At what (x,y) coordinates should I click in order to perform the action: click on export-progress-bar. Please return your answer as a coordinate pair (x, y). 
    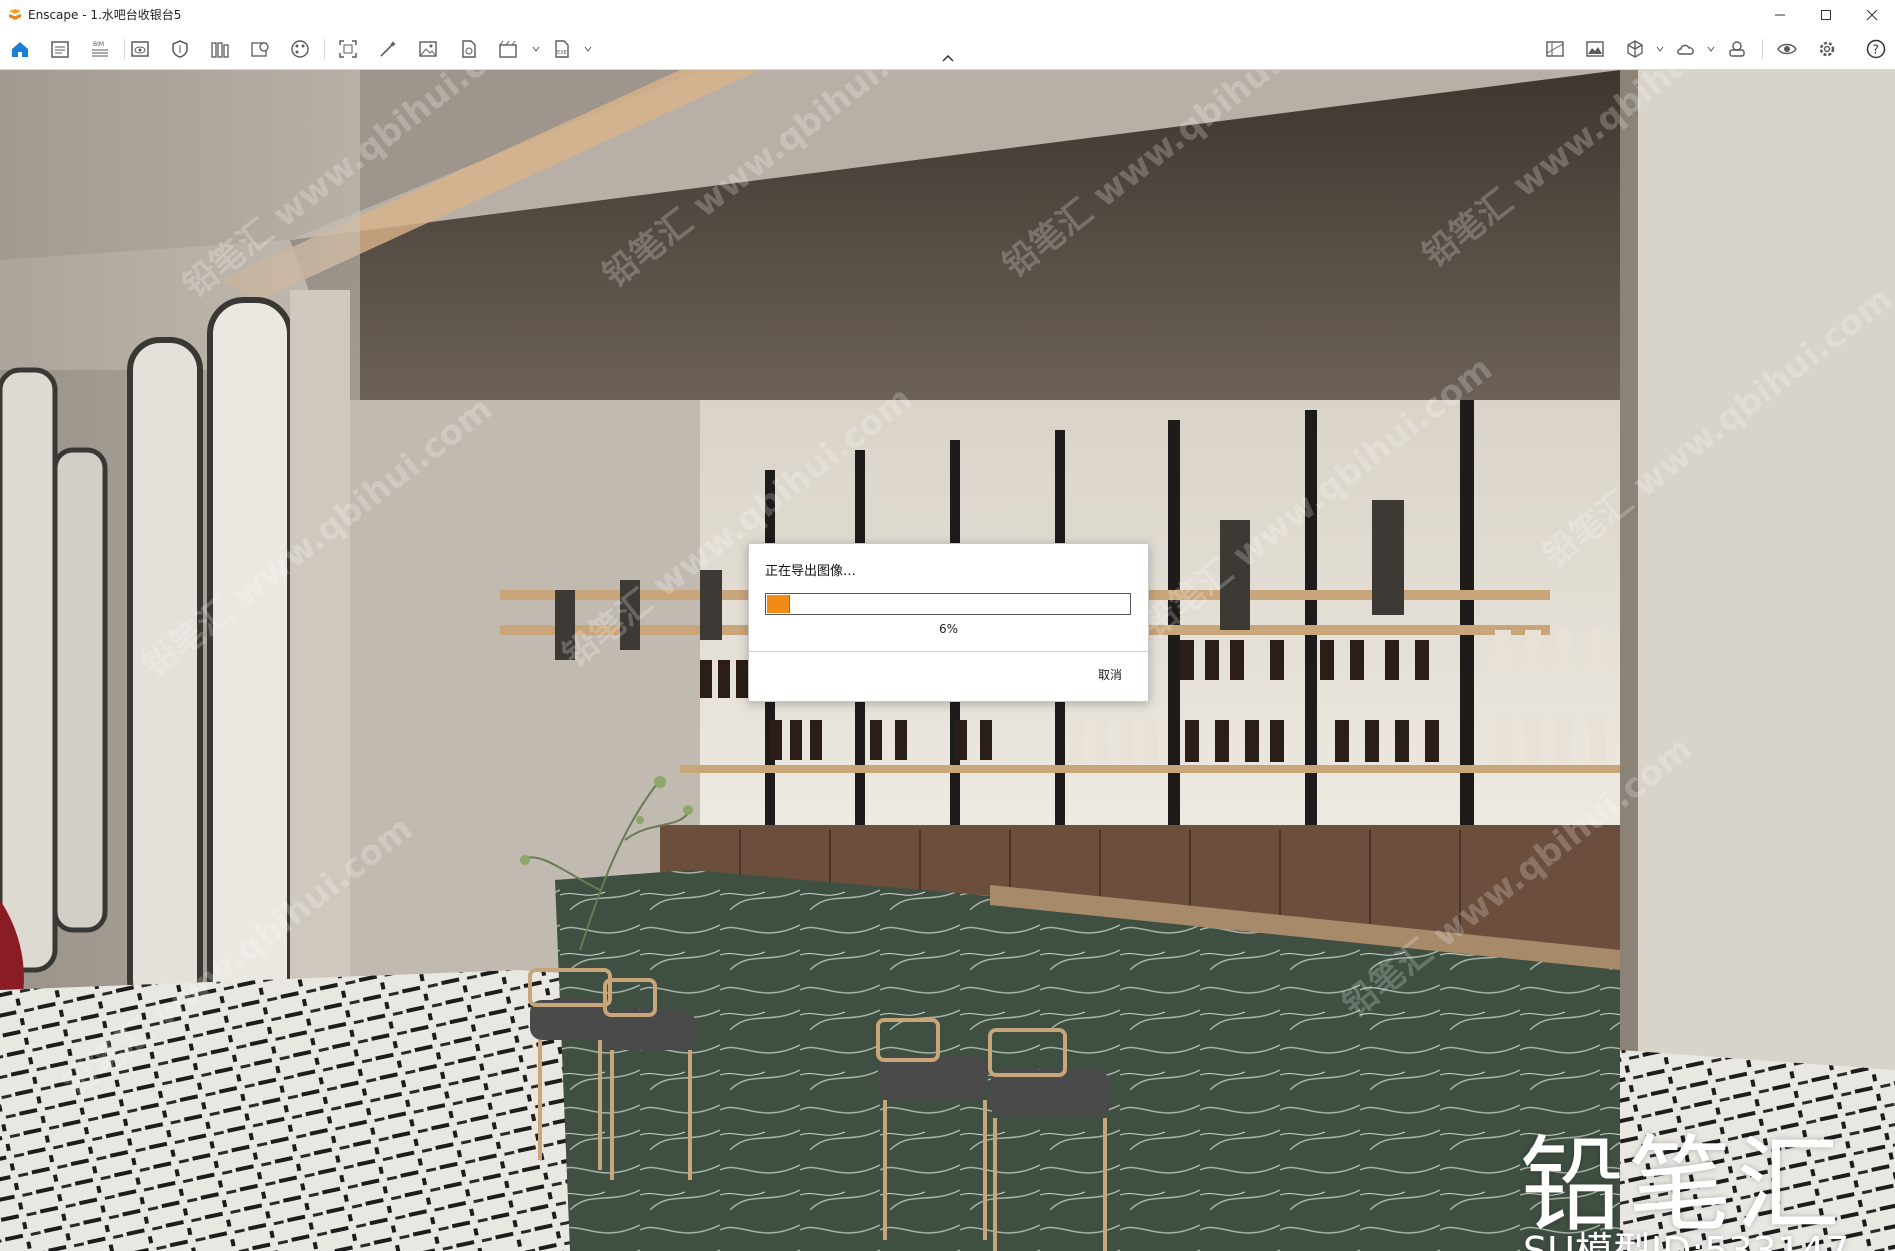
    Looking at the image, I should click on (948, 604).